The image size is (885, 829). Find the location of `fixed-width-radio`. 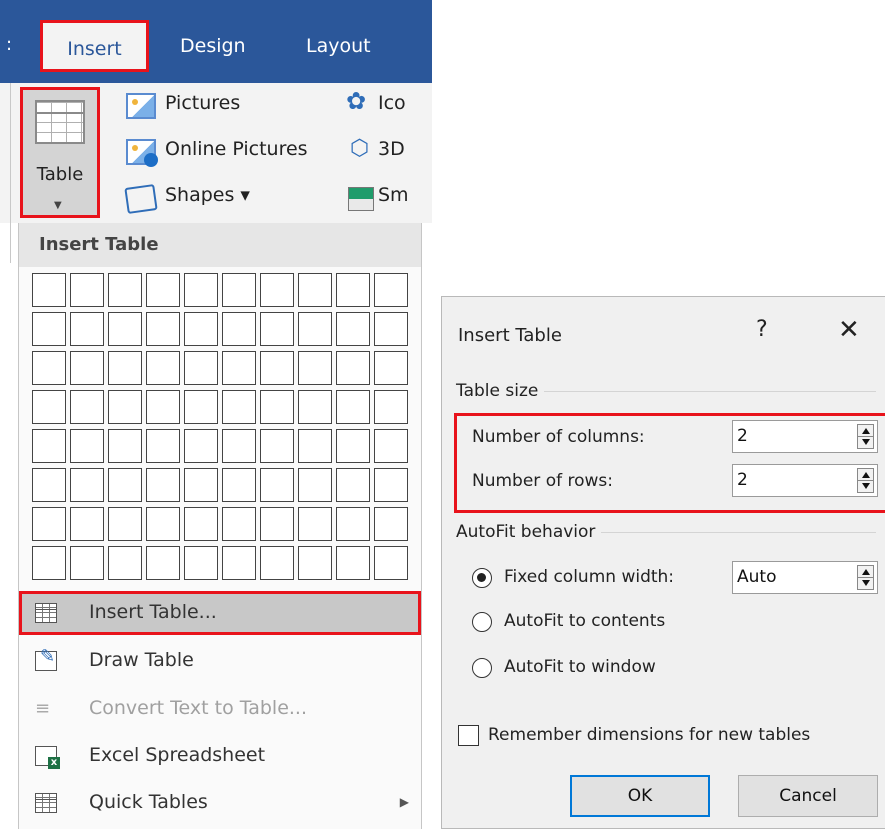

fixed-width-radio is located at coordinates (482, 578).